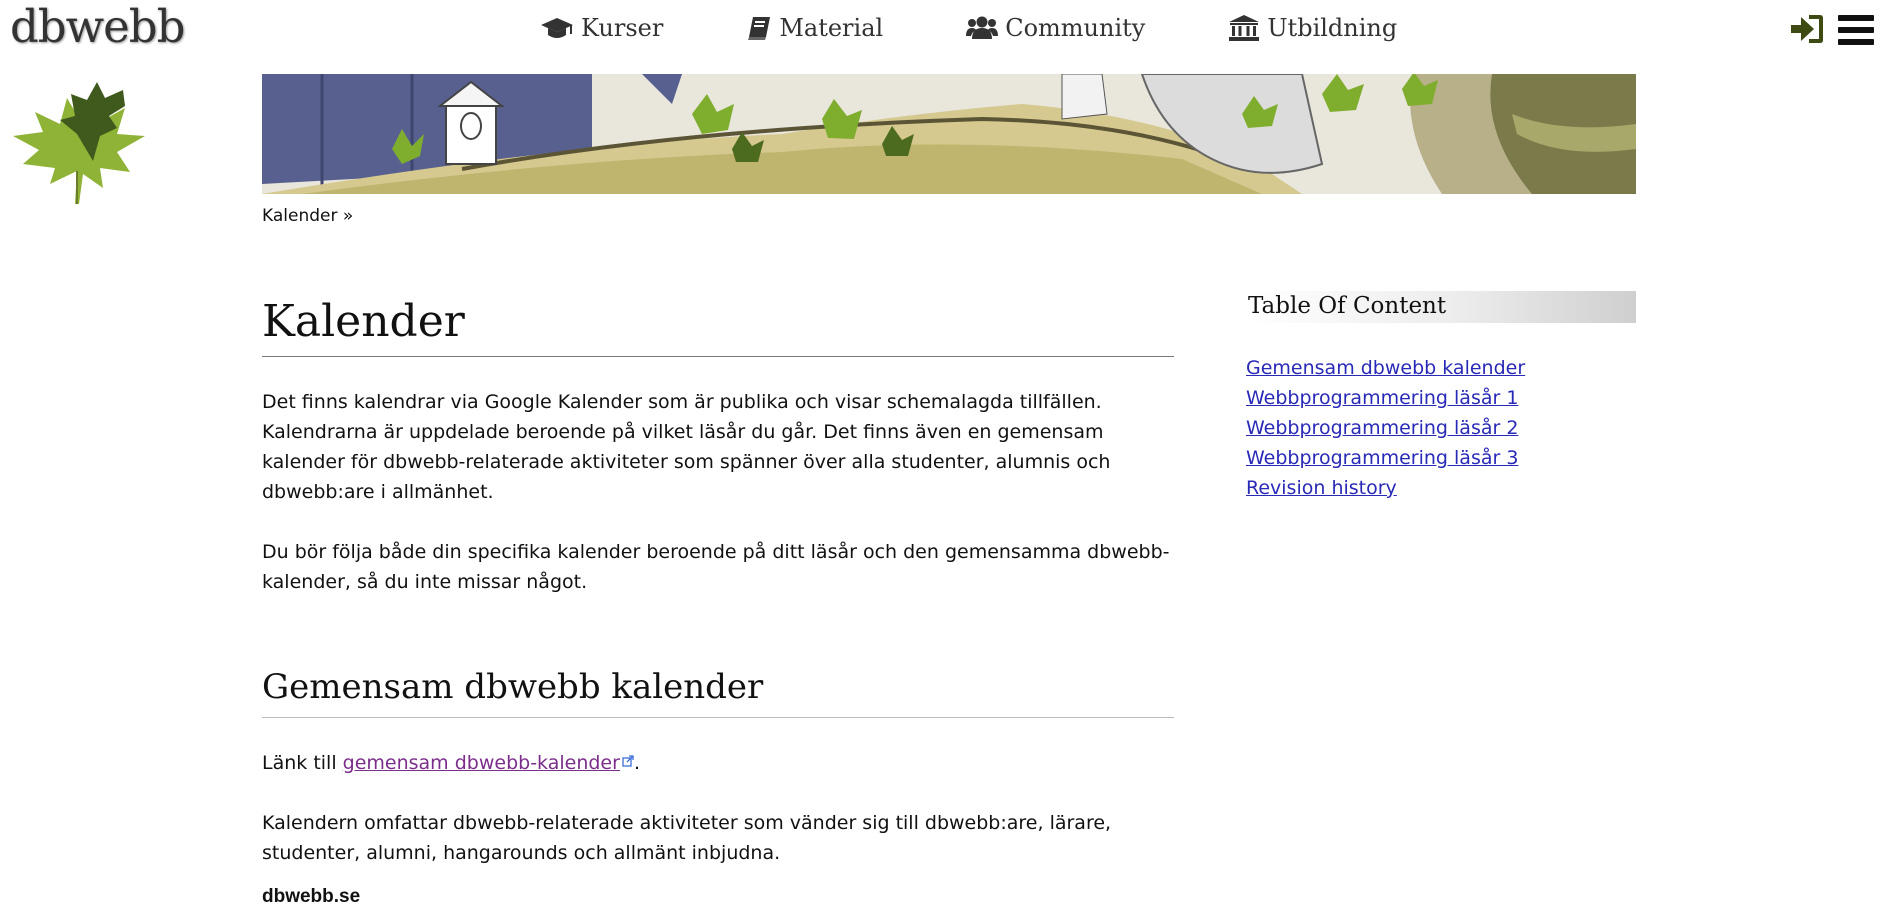 The height and width of the screenshot is (913, 1898). I want to click on main-nav: Kurser Material Community Utbildning, so click(1010, 28).